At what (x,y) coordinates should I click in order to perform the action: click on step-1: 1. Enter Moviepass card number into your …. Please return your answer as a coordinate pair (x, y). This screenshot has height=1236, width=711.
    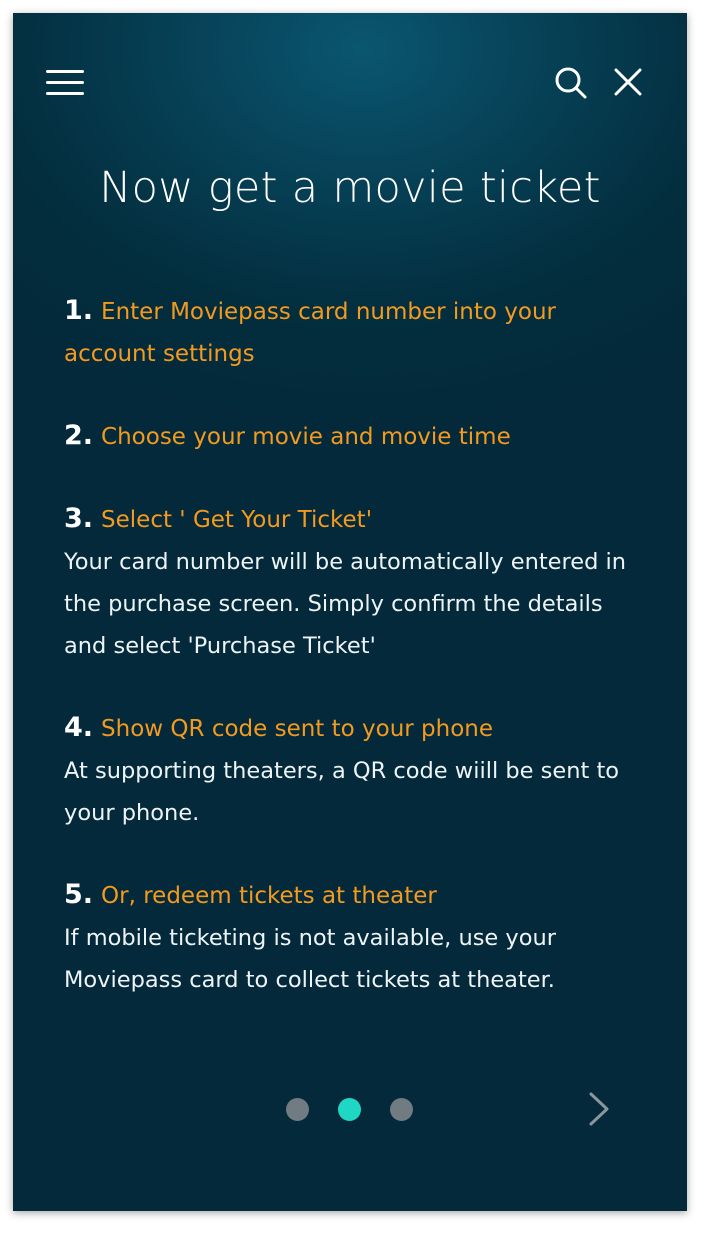
    Looking at the image, I should click on (355, 332).